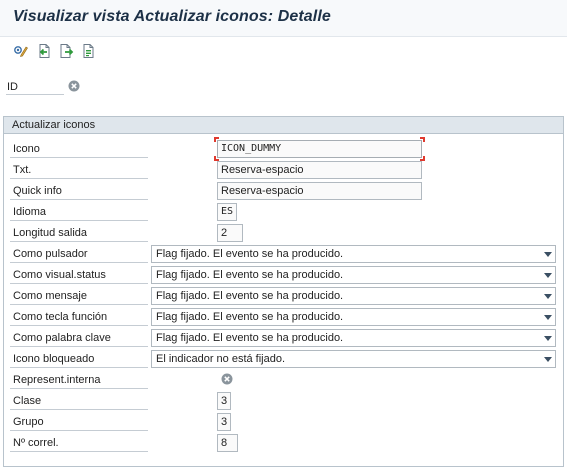 Image resolution: width=567 pixels, height=471 pixels. What do you see at coordinates (27, 401) in the screenshot?
I see `clase-label: Clase` at bounding box center [27, 401].